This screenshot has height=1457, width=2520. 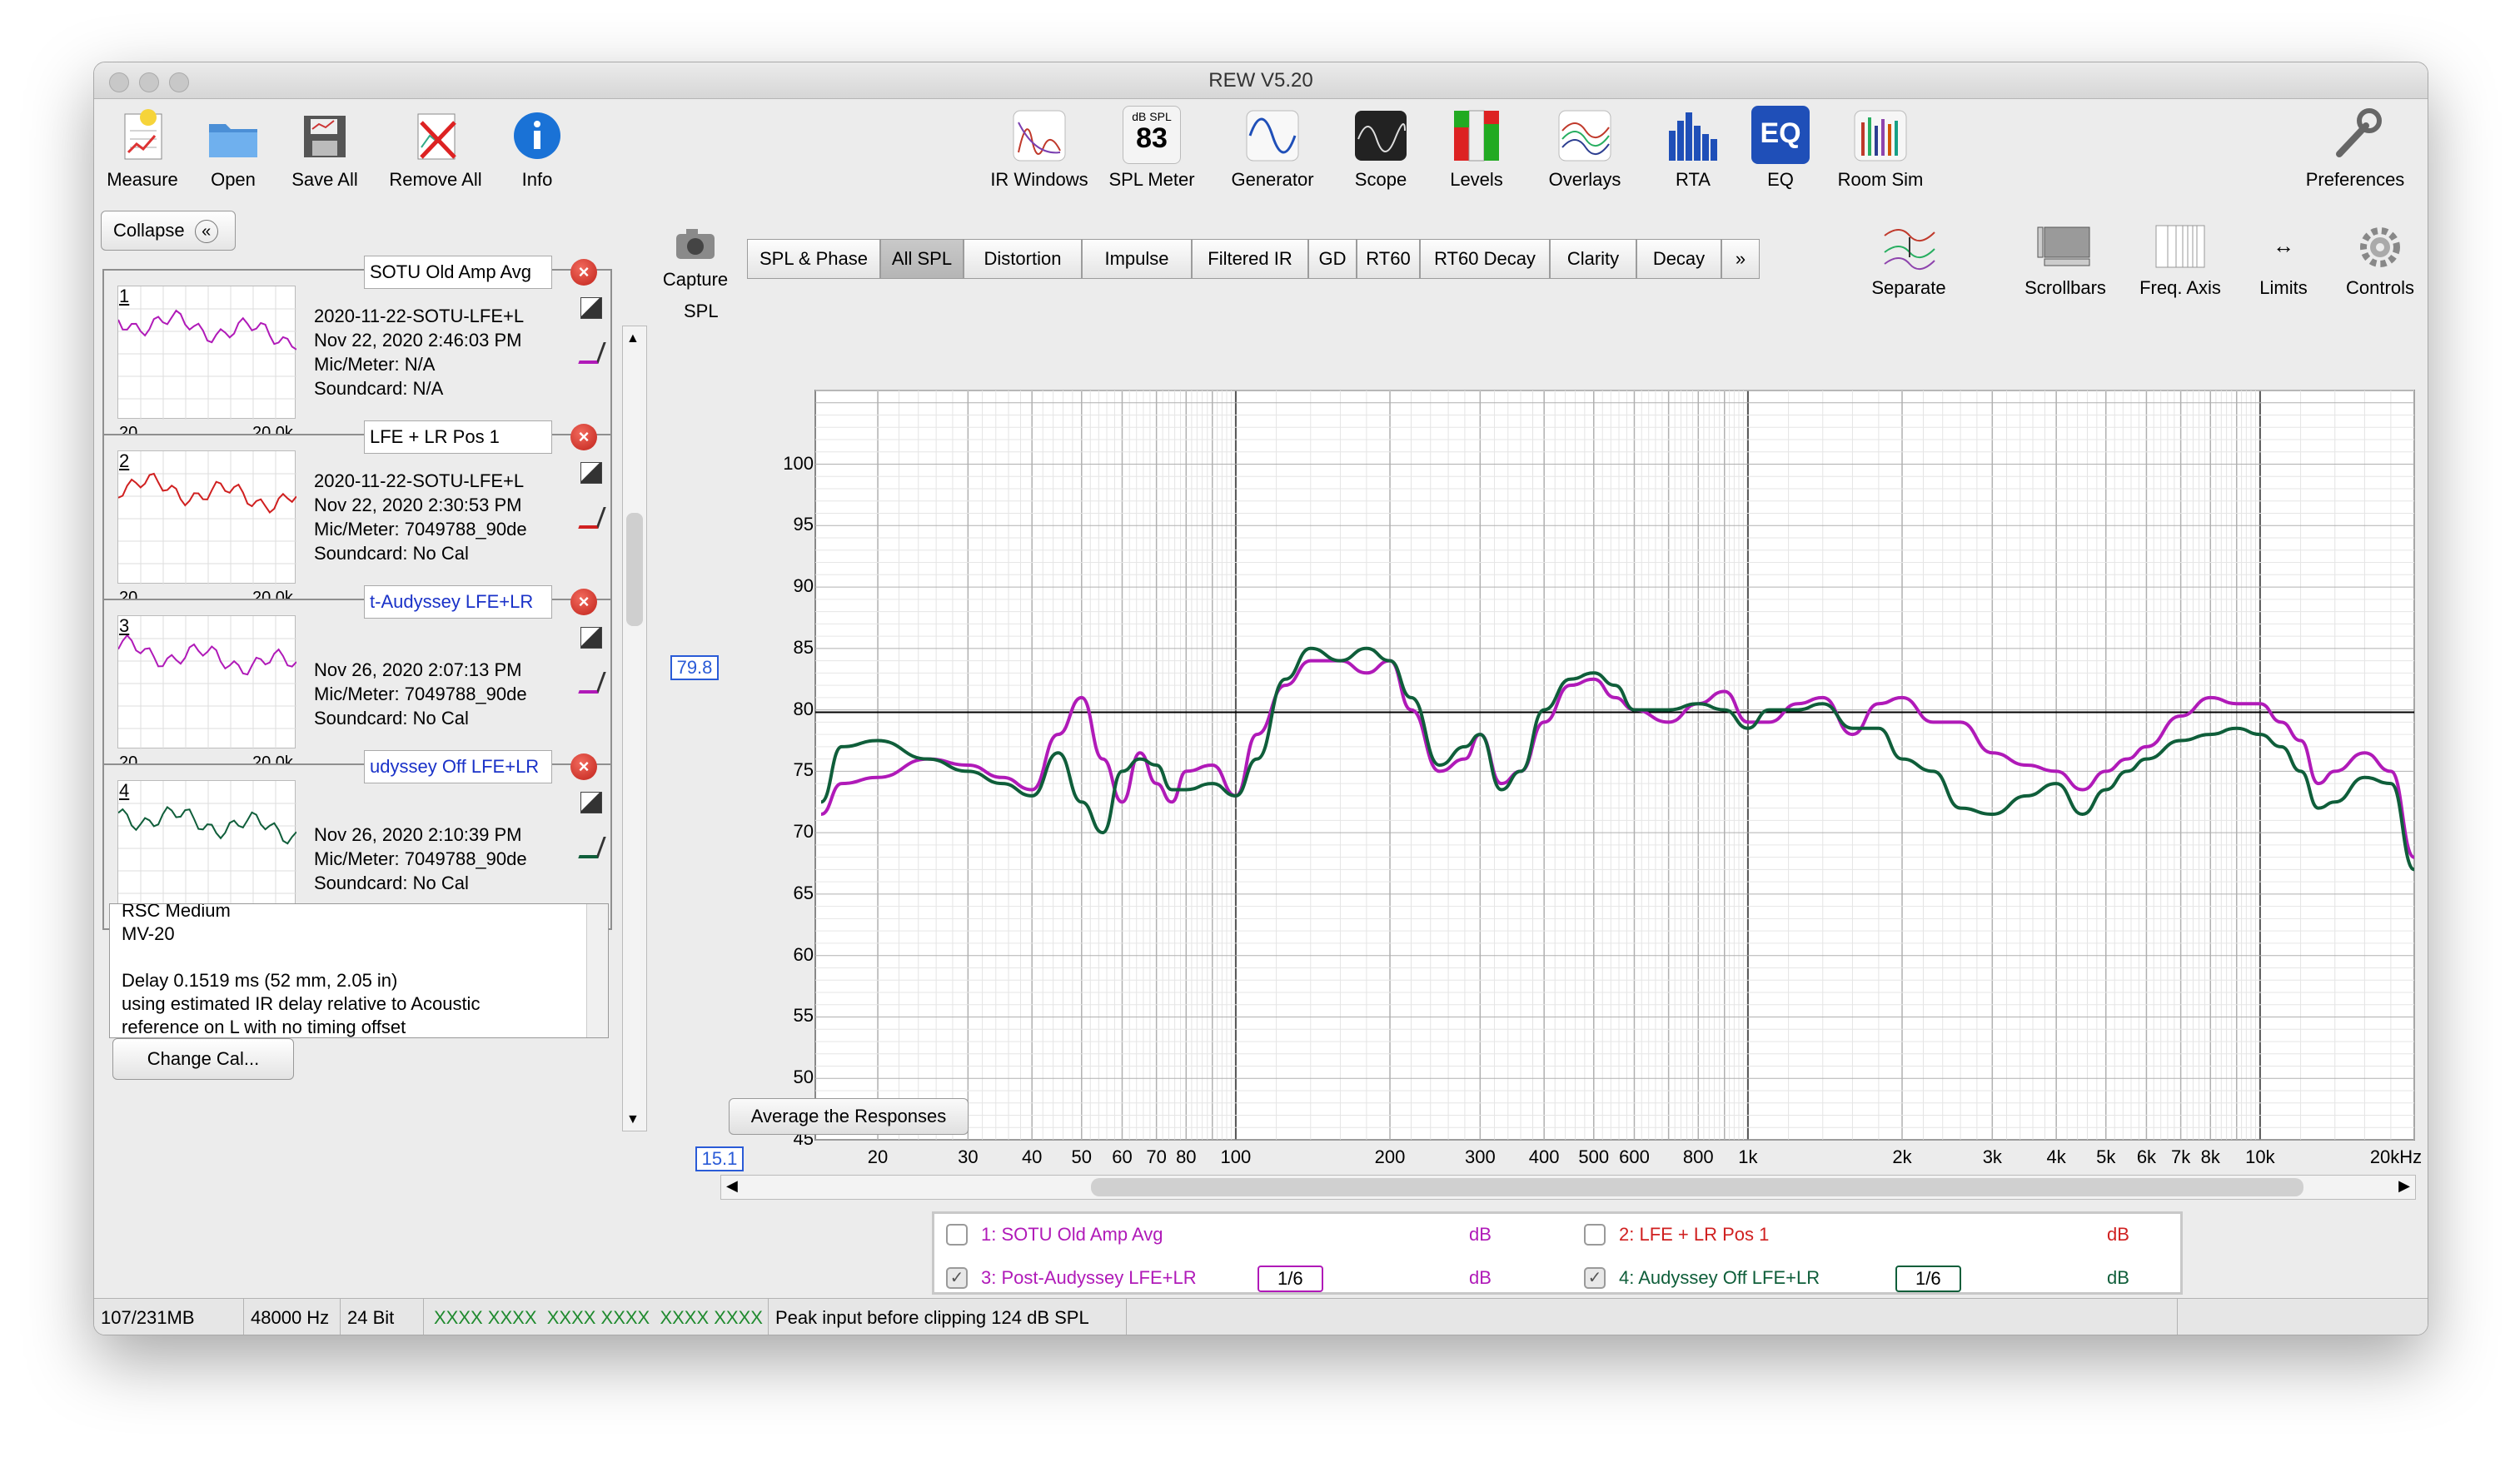 I want to click on overlays-button: Overlays, so click(x=1585, y=148).